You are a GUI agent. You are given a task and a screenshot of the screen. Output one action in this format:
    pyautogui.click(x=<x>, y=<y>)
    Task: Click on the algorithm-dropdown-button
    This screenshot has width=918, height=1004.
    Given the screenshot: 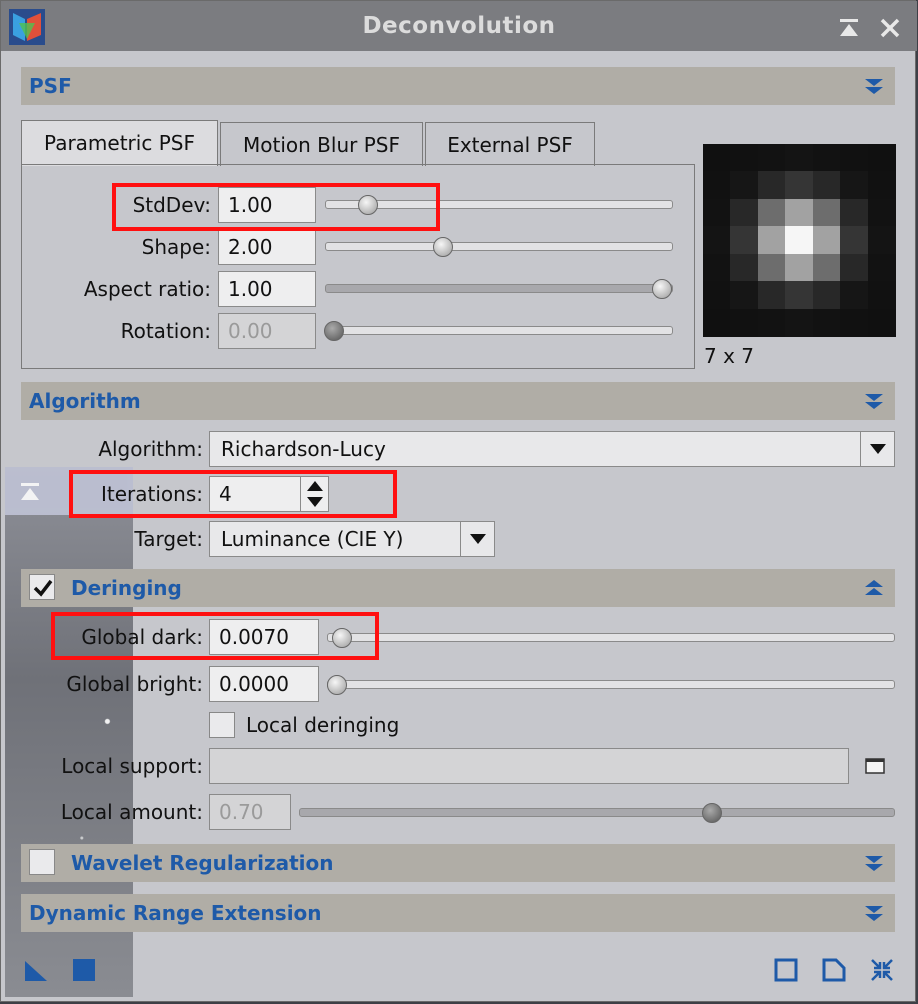 What is the action you would take?
    pyautogui.click(x=877, y=449)
    